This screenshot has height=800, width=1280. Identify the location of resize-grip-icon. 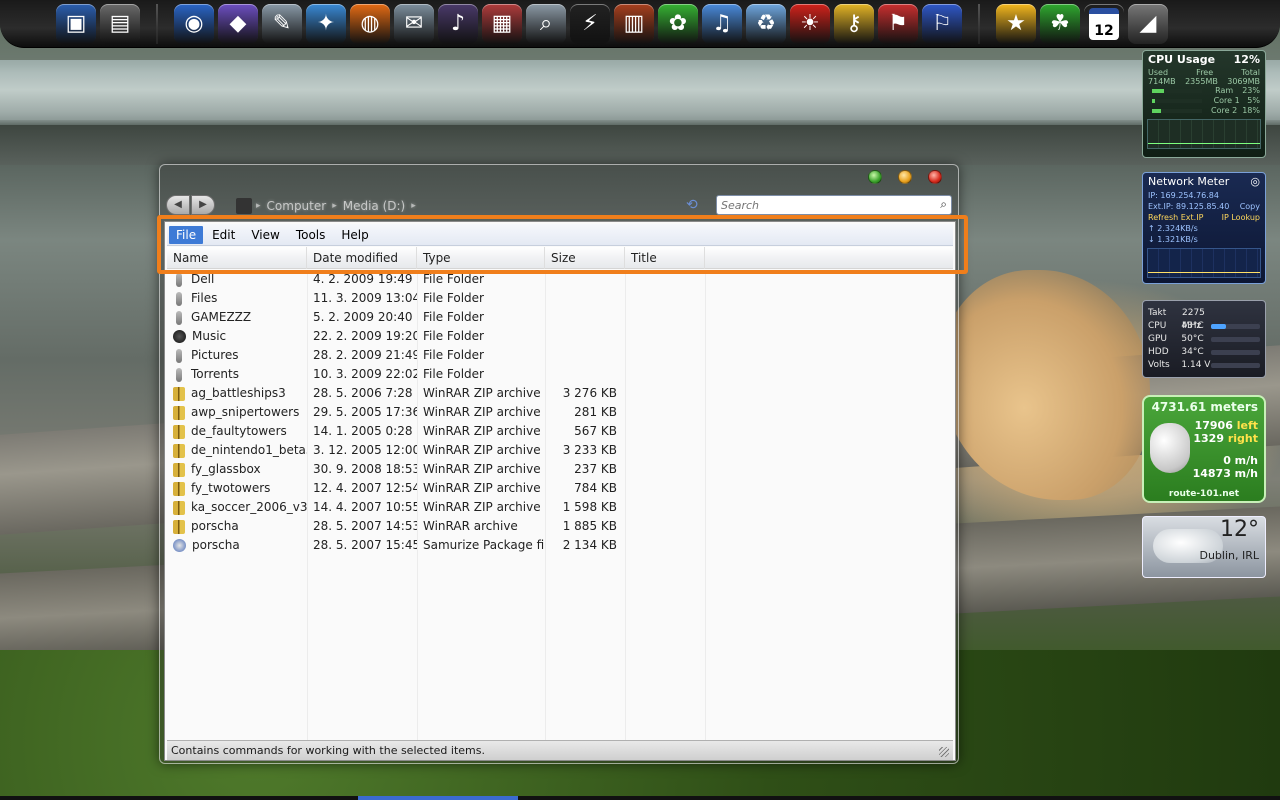
(944, 752).